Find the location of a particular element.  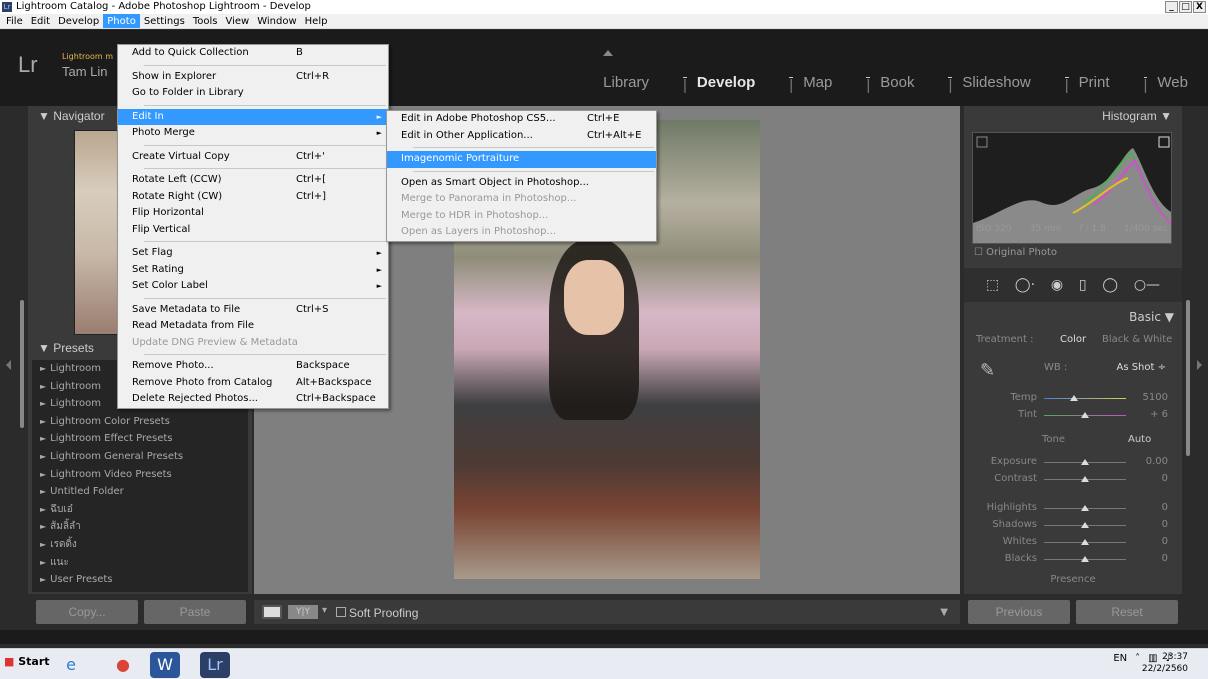

photo_menu-item: Flip Vertical is located at coordinates (253, 230).